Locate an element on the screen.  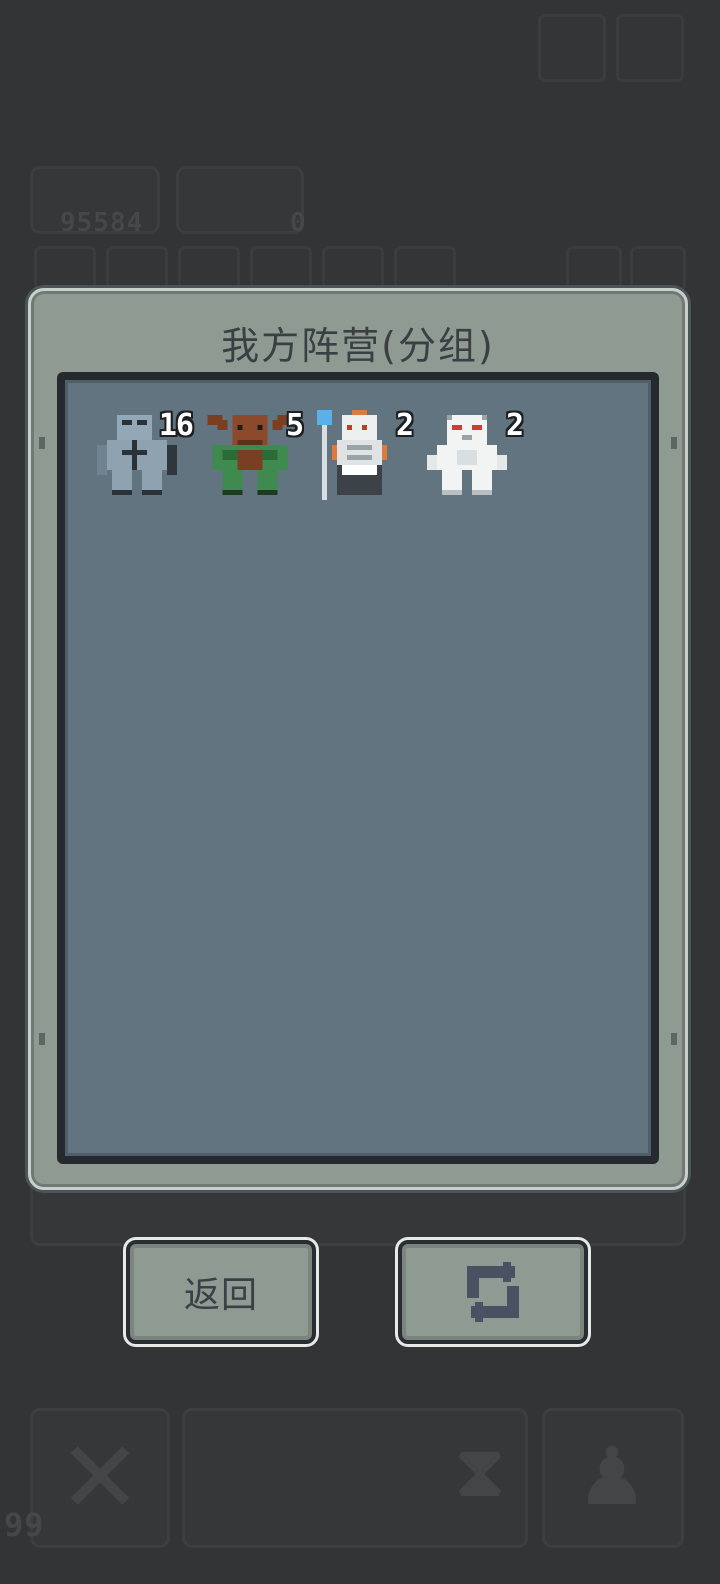
back-button: 返回 is located at coordinates (221, 1292).